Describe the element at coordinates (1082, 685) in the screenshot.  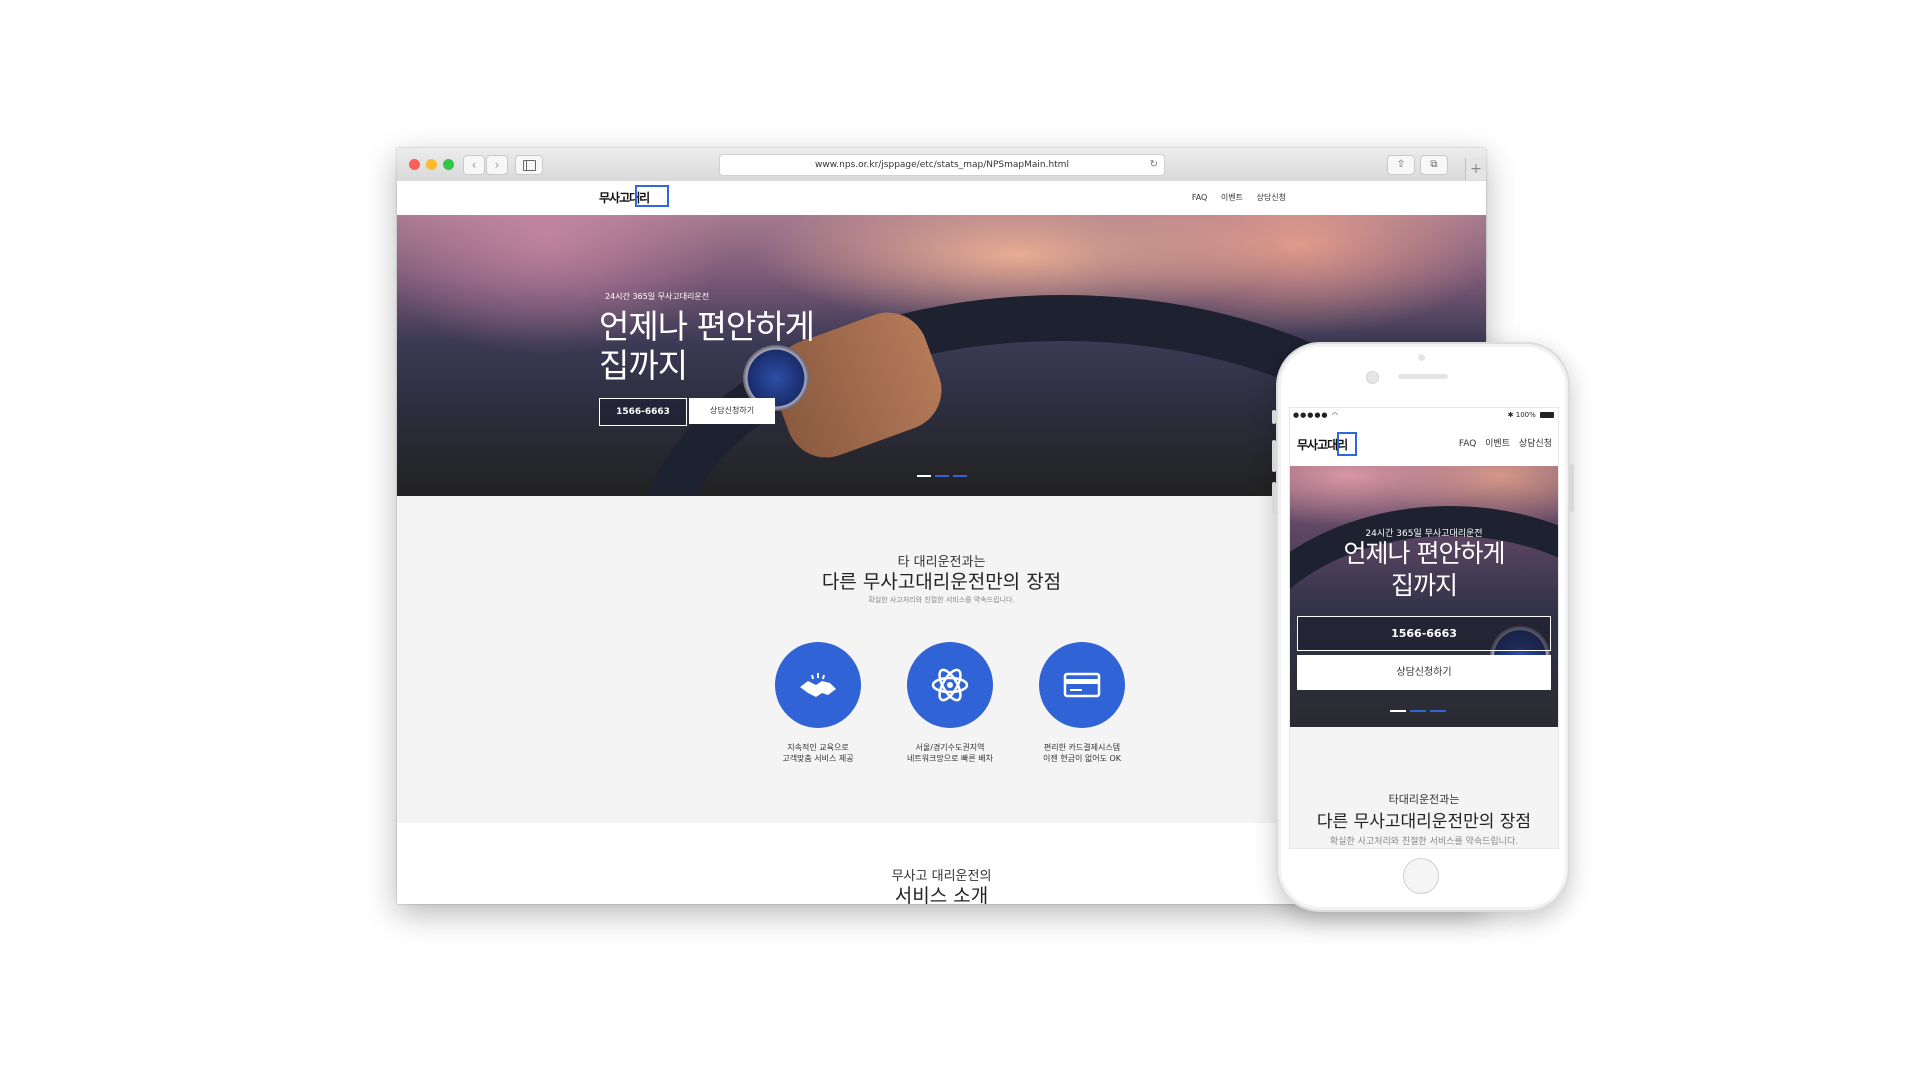
I see `credit-card-icon` at that location.